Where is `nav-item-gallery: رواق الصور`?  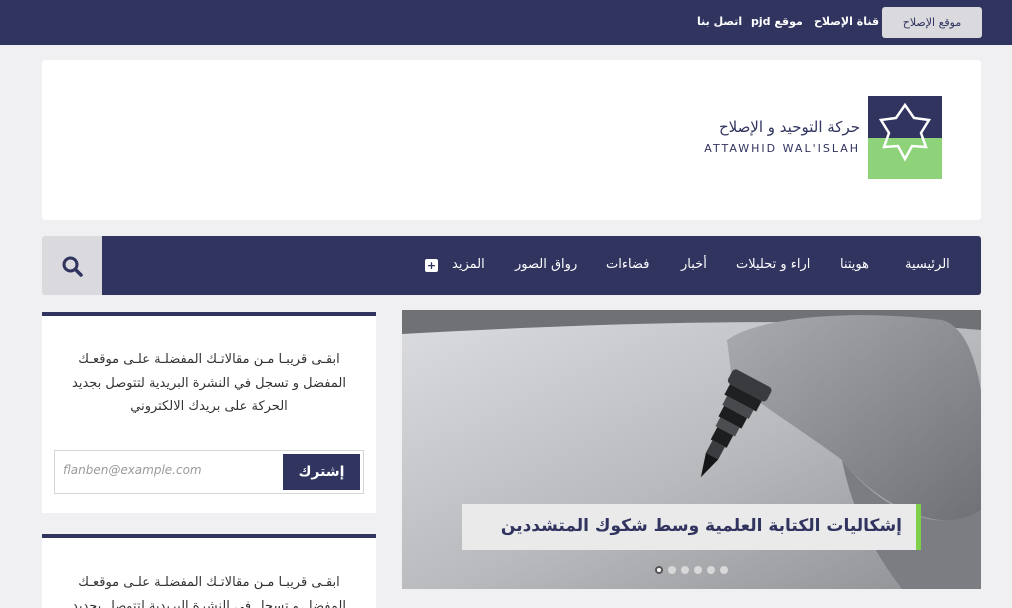
nav-item-gallery: رواق الصور is located at coordinates (546, 265).